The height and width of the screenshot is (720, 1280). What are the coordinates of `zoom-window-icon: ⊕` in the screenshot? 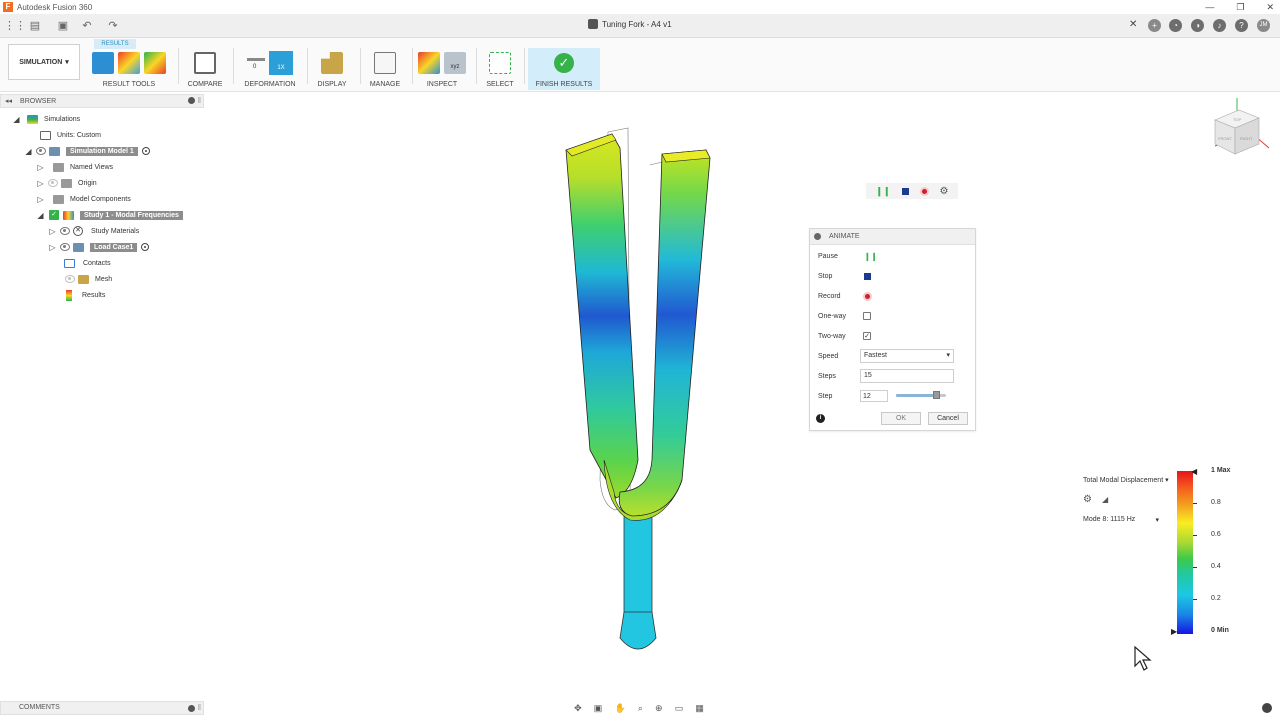 It's located at (659, 708).